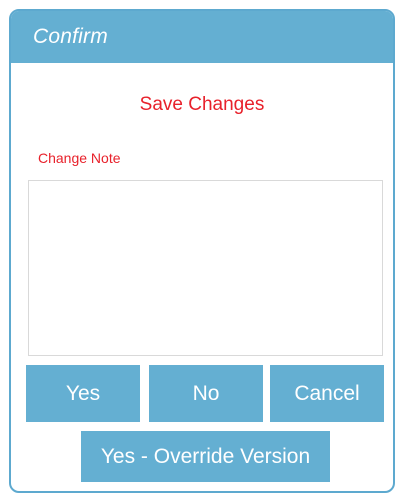 Image resolution: width=398 pixels, height=497 pixels. Describe the element at coordinates (79, 158) in the screenshot. I see `change-note-label: Change Note` at that location.